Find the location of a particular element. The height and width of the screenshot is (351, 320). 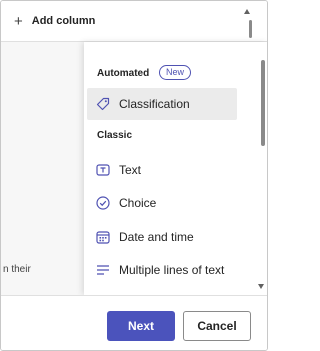

page-scrollbar-thumb is located at coordinates (250, 29).